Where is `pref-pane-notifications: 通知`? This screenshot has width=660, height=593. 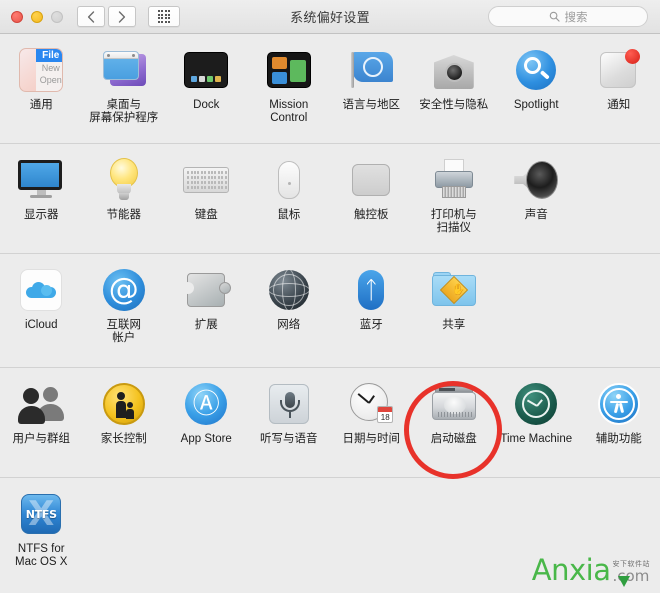 pref-pane-notifications: 通知 is located at coordinates (619, 94).